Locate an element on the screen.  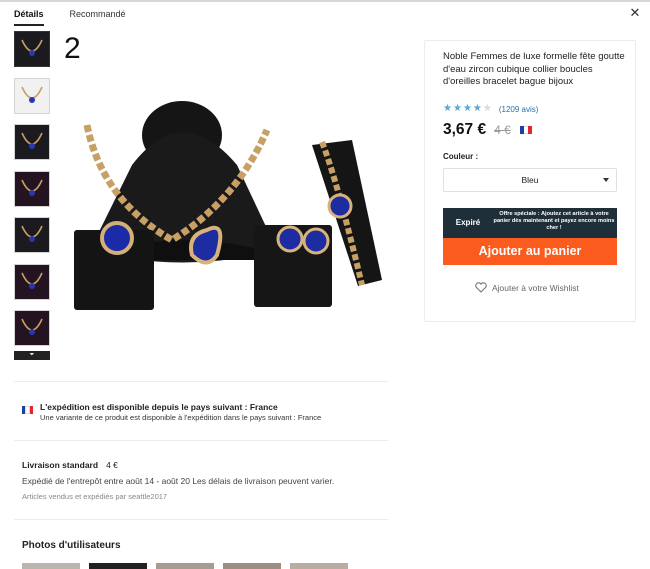
user-photos-title: Photos d'utilisateurs is located at coordinates (71, 545).